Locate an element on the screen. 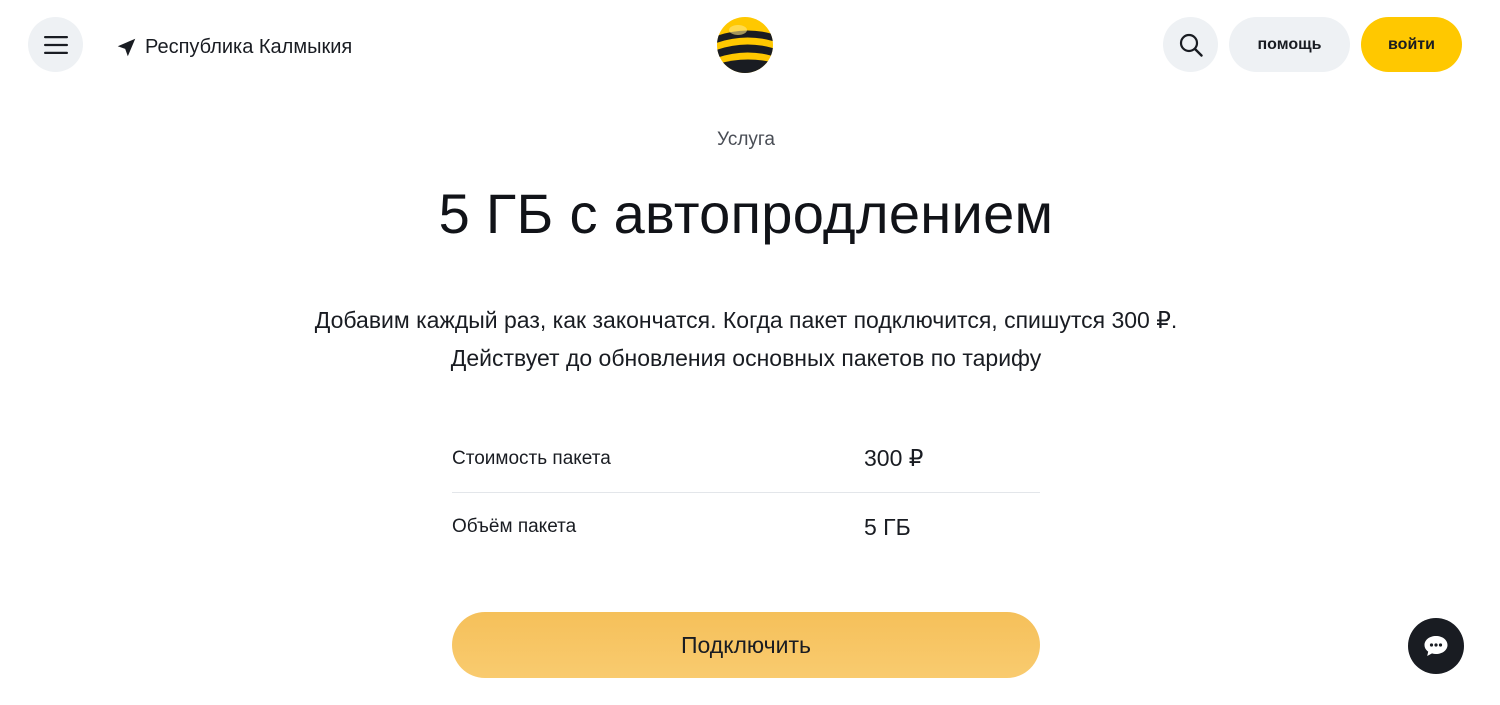  location-arrow-icon is located at coordinates (126, 47).